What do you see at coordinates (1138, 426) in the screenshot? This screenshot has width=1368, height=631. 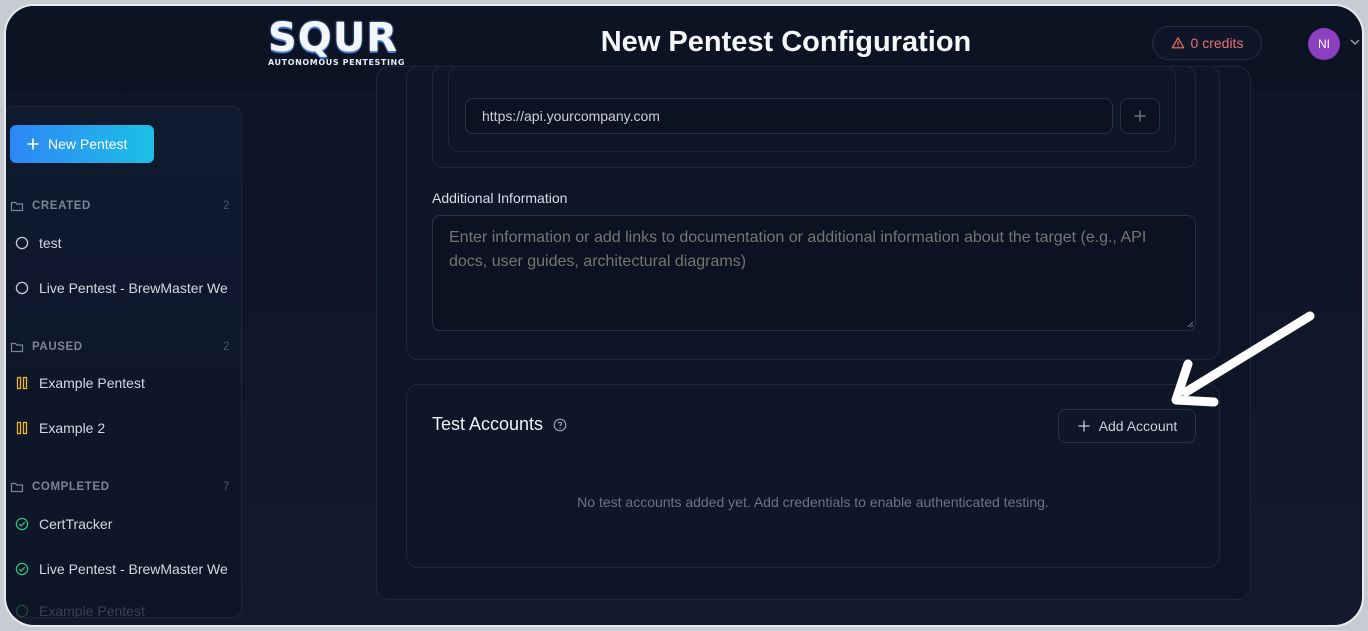 I see `add-account-label: Add Account` at bounding box center [1138, 426].